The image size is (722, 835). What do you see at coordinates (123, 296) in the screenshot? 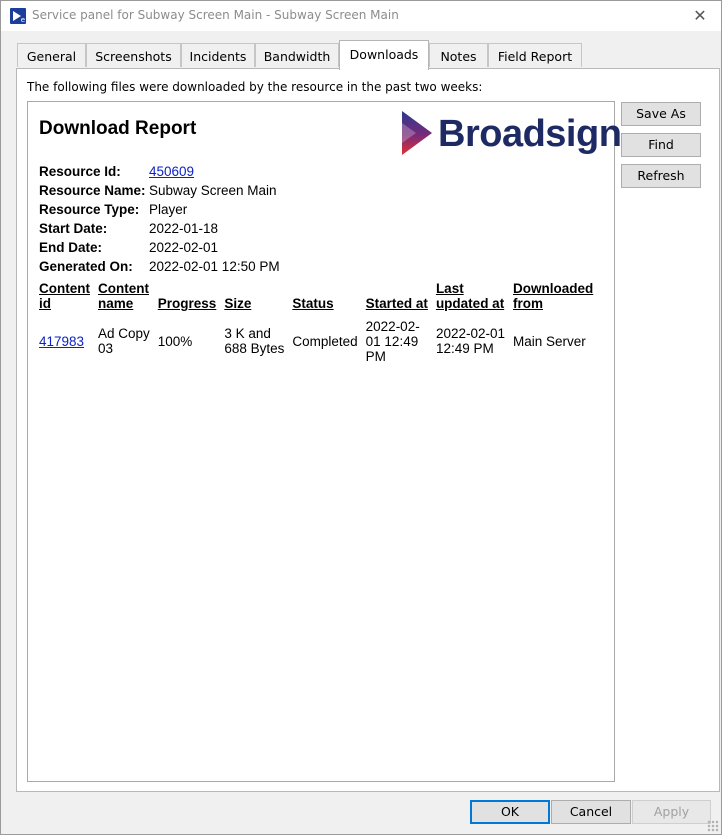
I see `header-content-name: Content name` at bounding box center [123, 296].